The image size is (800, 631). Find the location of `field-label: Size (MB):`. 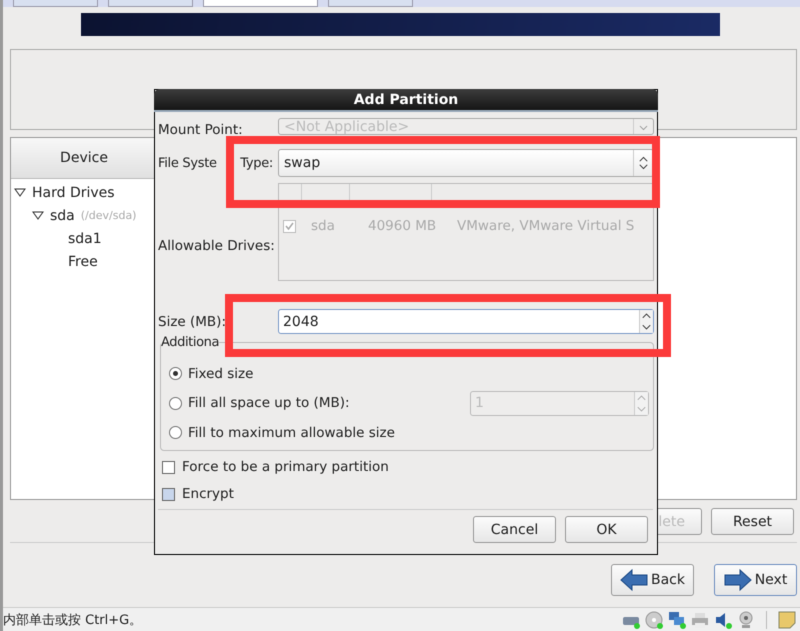

field-label: Size (MB): is located at coordinates (192, 322).